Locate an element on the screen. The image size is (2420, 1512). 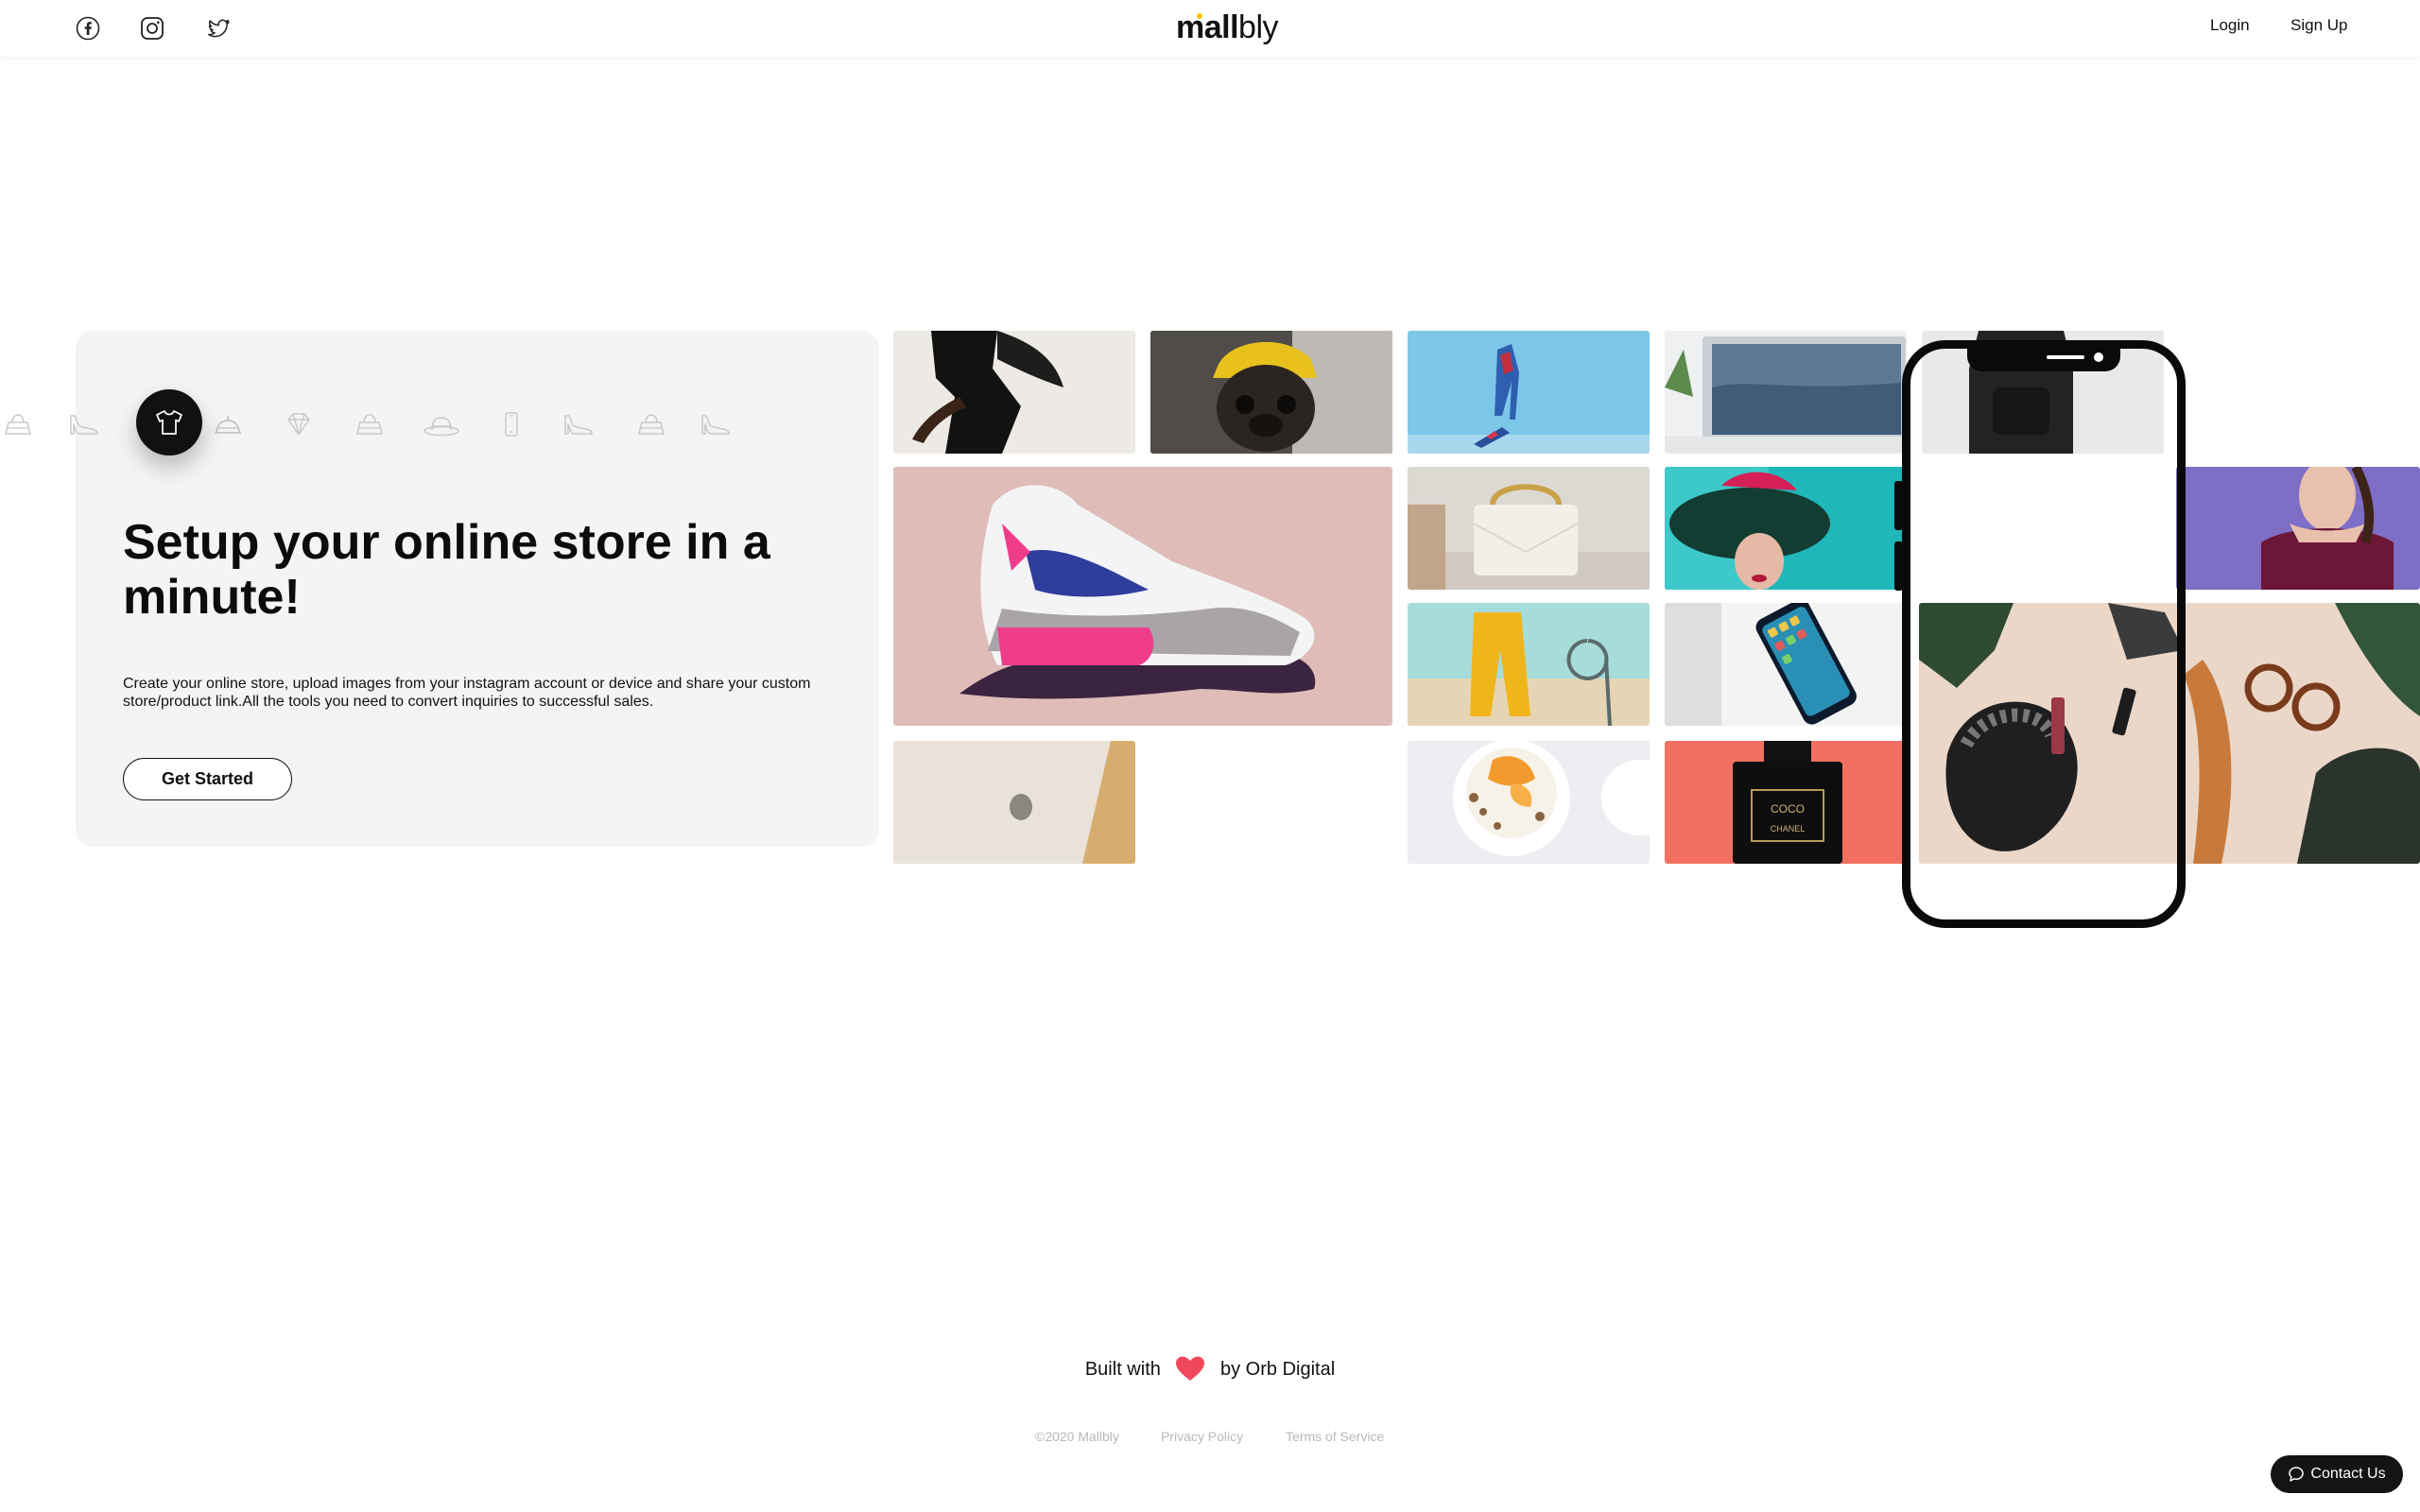
terms-of-service-link: Terms of Service is located at coordinates (1335, 1436).